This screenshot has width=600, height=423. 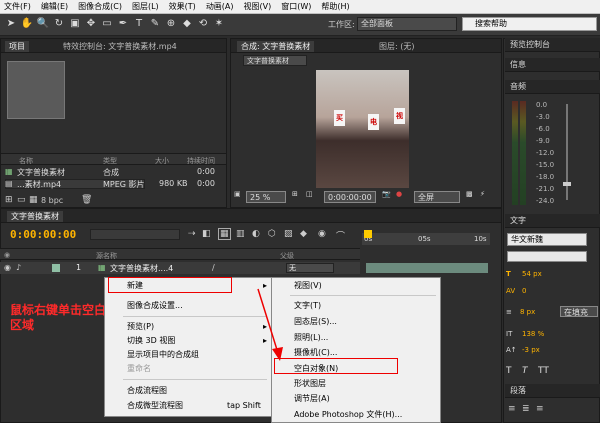 I want to click on rotate-tool-icon: ↻, so click(x=59, y=24).